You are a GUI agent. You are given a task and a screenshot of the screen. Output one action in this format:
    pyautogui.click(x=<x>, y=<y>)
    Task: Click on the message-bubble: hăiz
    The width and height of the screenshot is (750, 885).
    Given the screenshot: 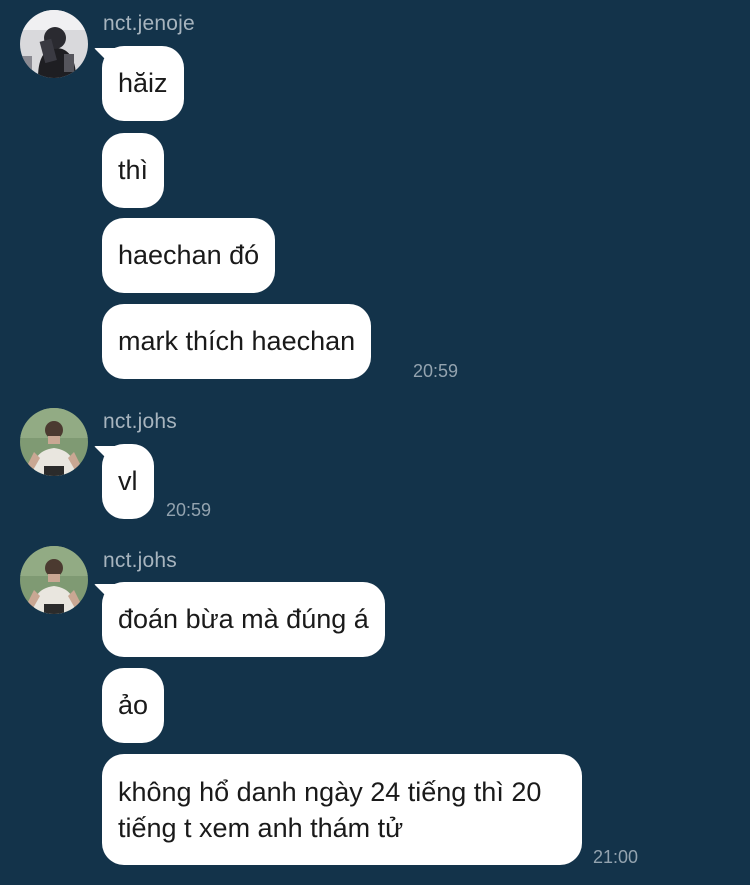 What is the action you would take?
    pyautogui.click(x=143, y=83)
    